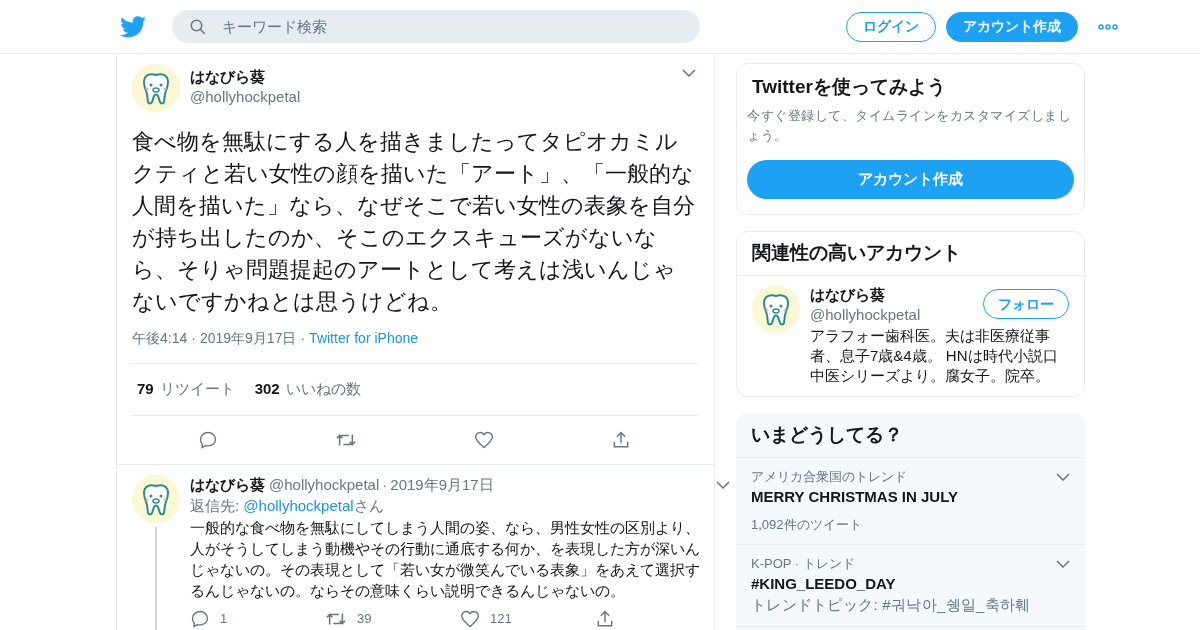 Image resolution: width=1200 pixels, height=630 pixels. What do you see at coordinates (197, 389) in the screenshot?
I see `stat-label: リツイート` at bounding box center [197, 389].